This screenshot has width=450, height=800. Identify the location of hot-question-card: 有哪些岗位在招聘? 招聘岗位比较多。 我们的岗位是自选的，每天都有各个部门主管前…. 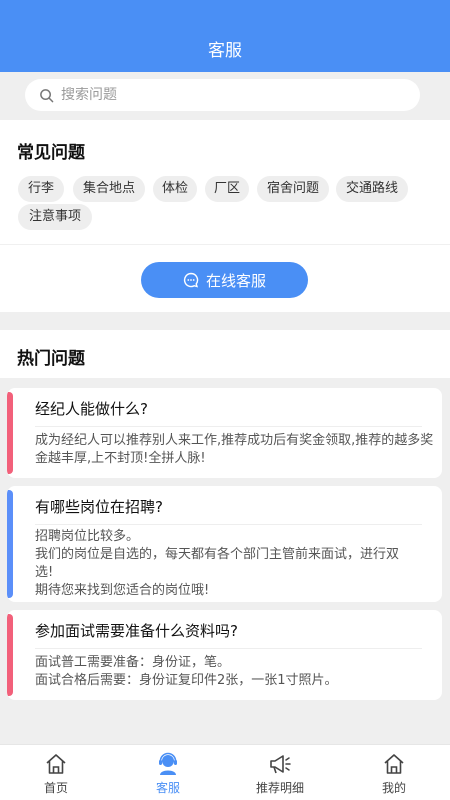
(224, 544).